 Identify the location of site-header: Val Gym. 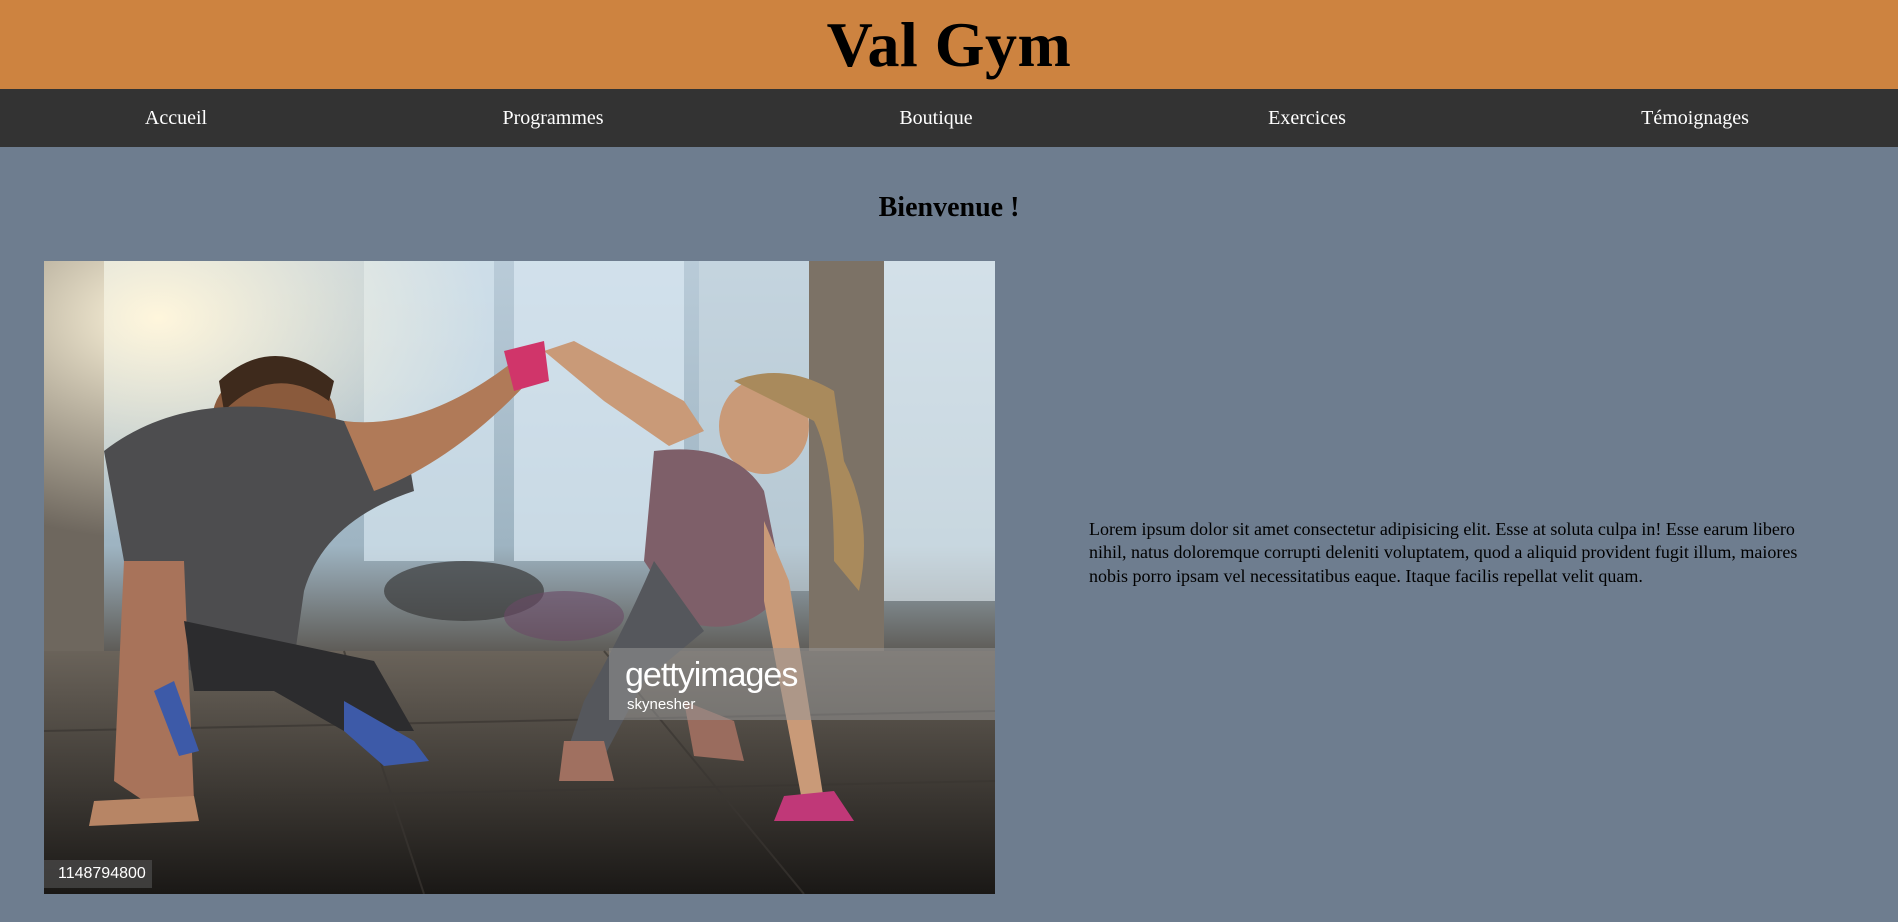
(949, 44).